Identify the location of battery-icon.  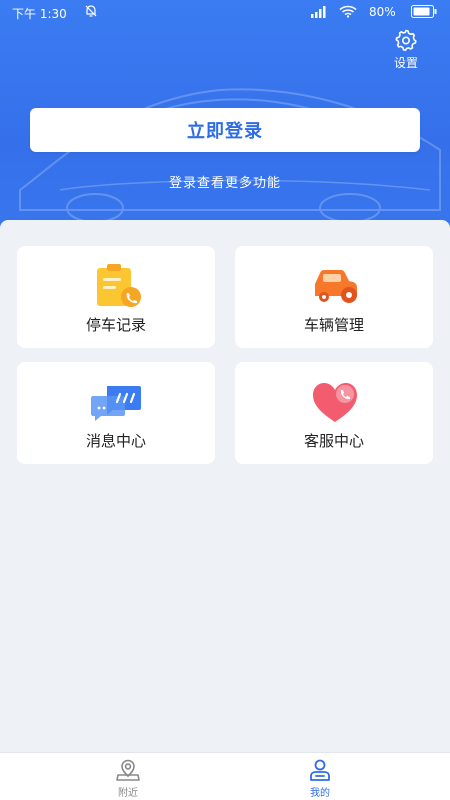
(424, 11).